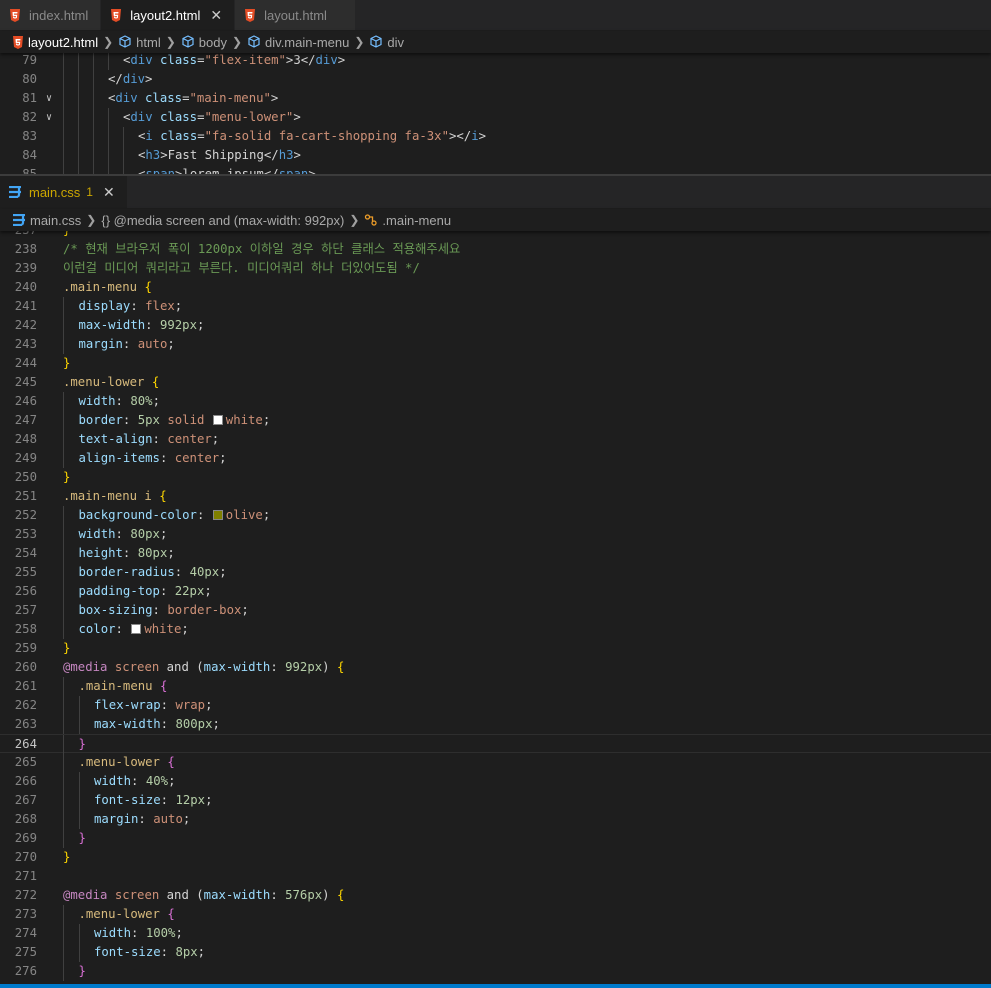 Image resolution: width=991 pixels, height=988 pixels. I want to click on code-line: 253 width: 80px;, so click(495, 534).